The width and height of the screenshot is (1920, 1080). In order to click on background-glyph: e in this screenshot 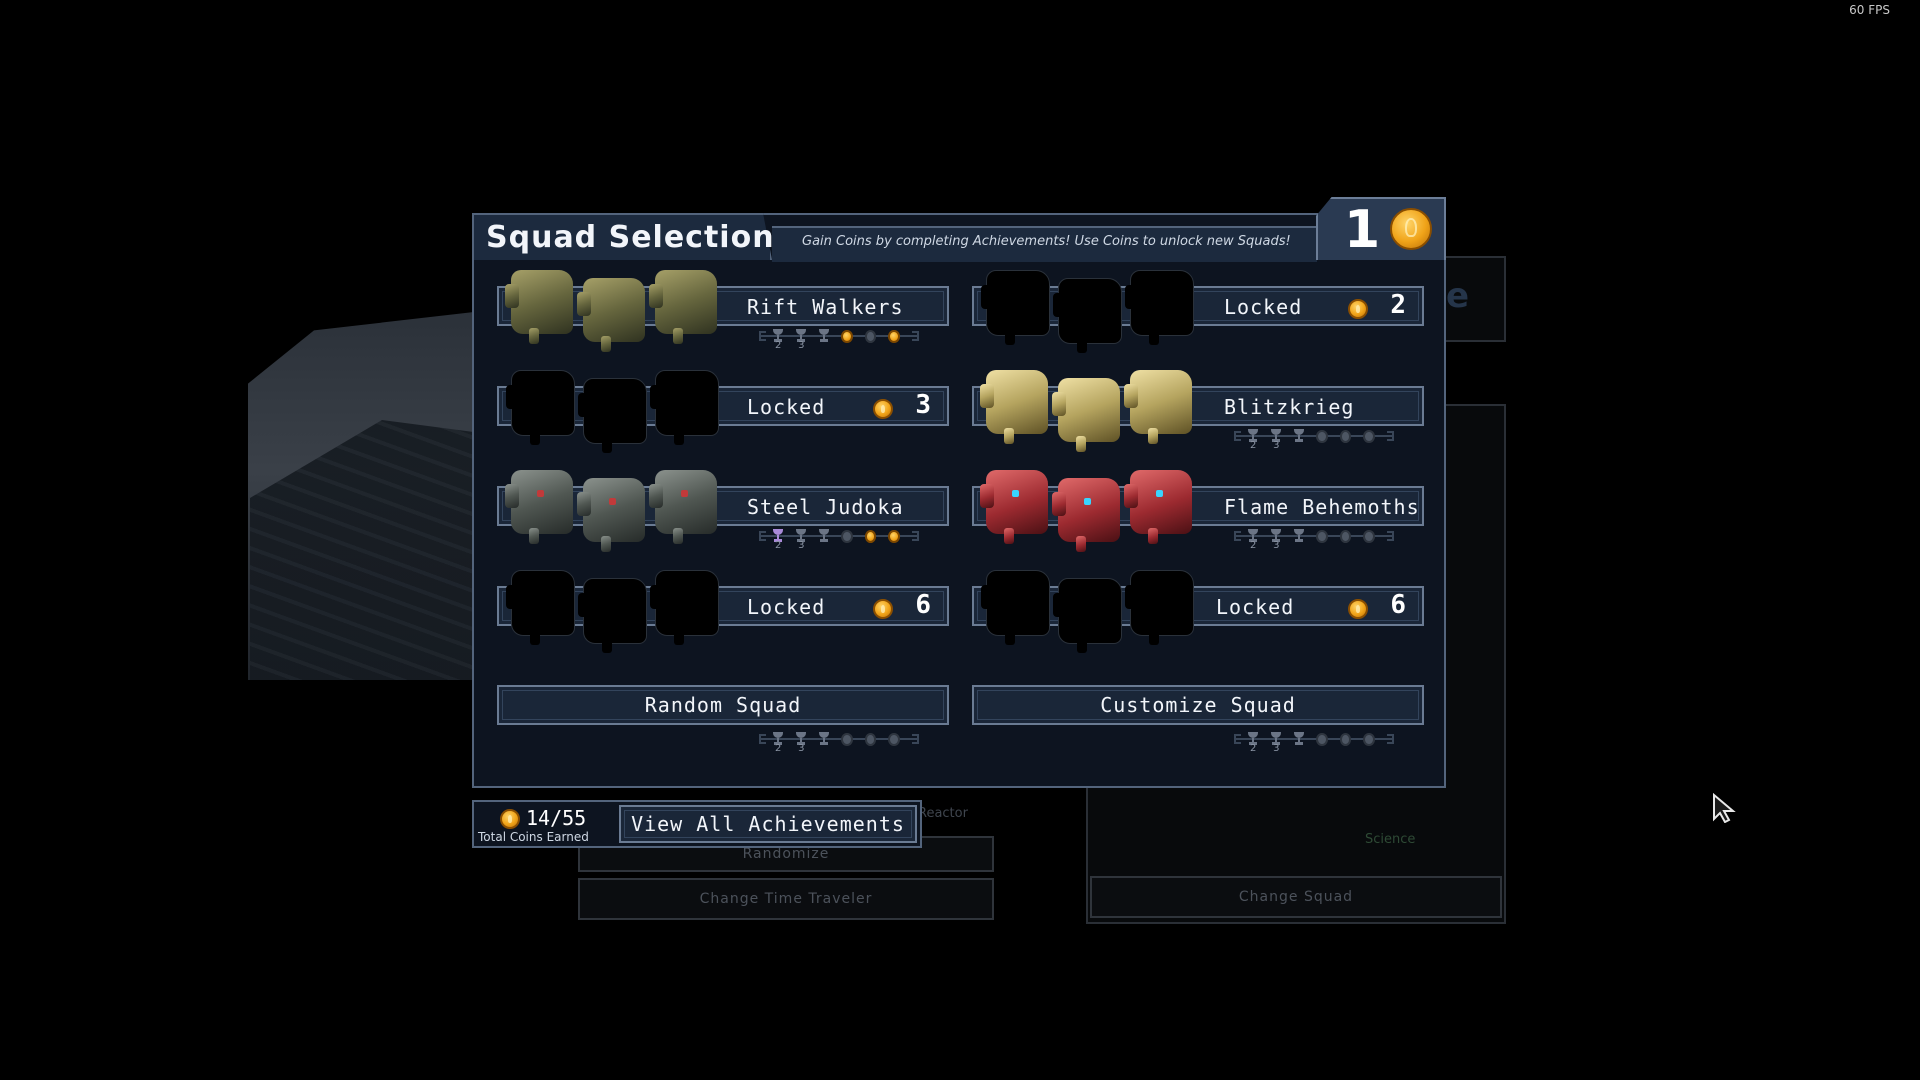, I will do `click(1458, 296)`.